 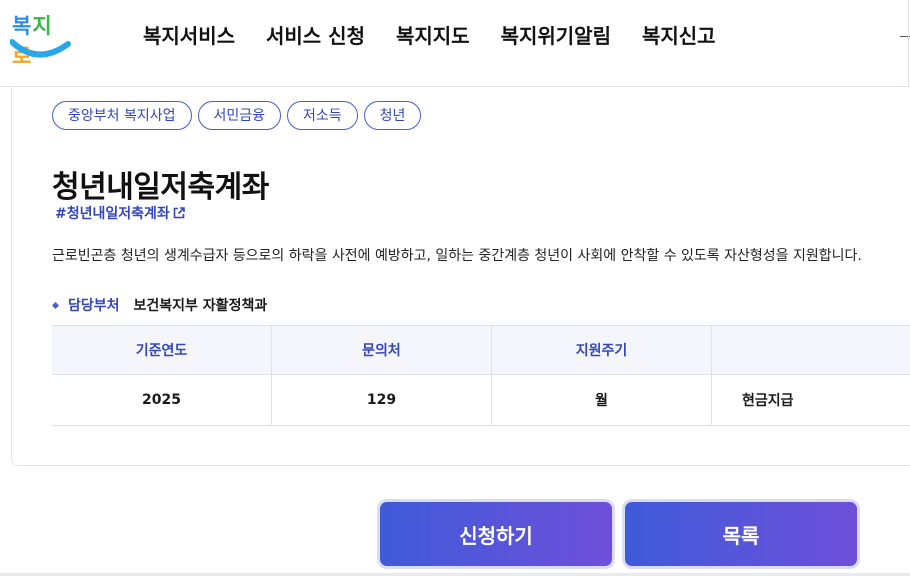 I want to click on tag-low-income: 저소득, so click(x=322, y=115).